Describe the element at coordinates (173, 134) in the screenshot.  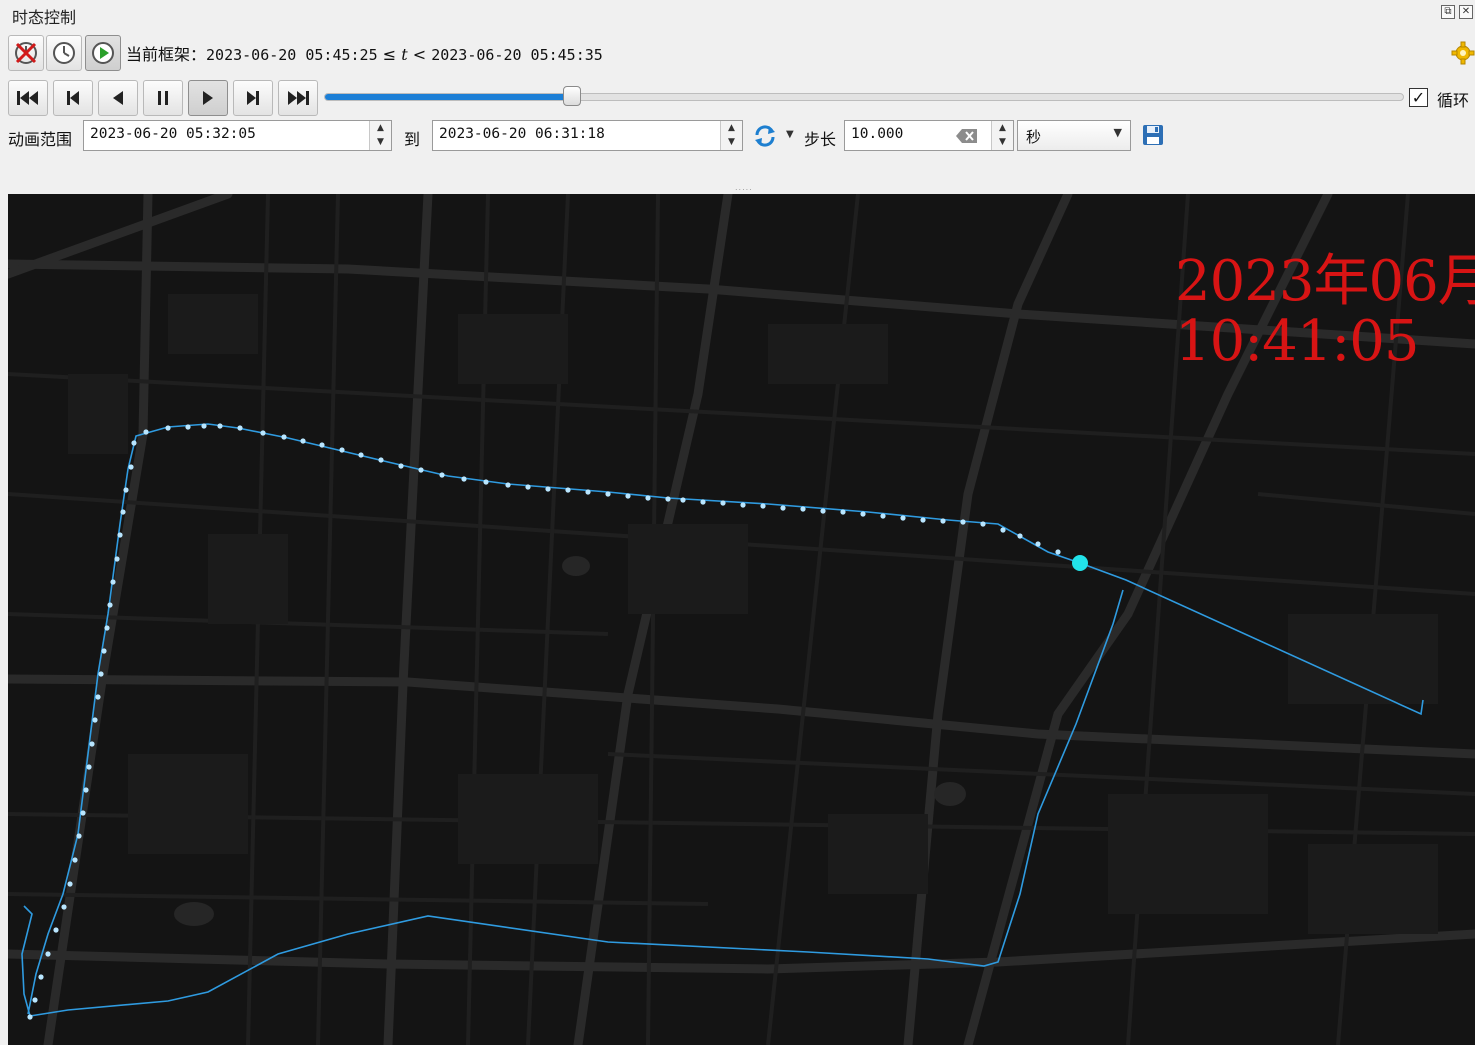
I see `range-start-value: 2023-06-20 05:32:05` at that location.